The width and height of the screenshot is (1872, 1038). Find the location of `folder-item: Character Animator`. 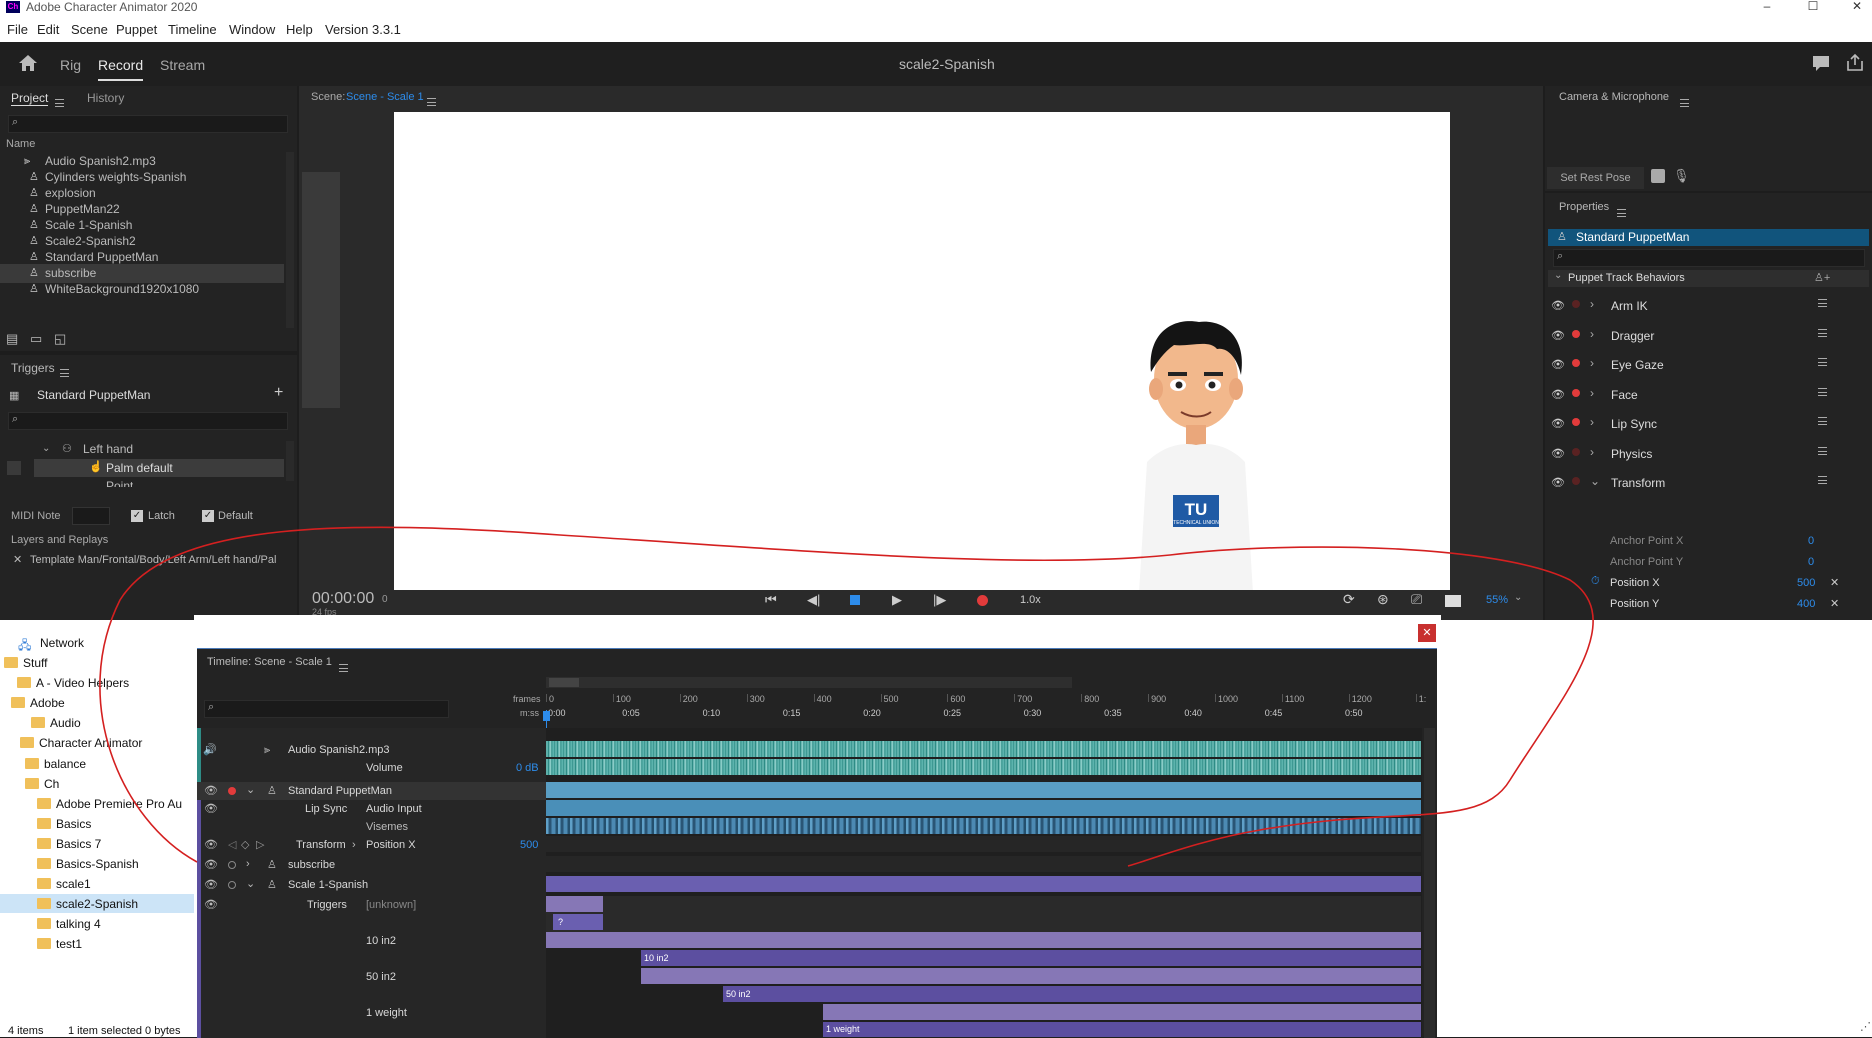

folder-item: Character Animator is located at coordinates (90, 743).